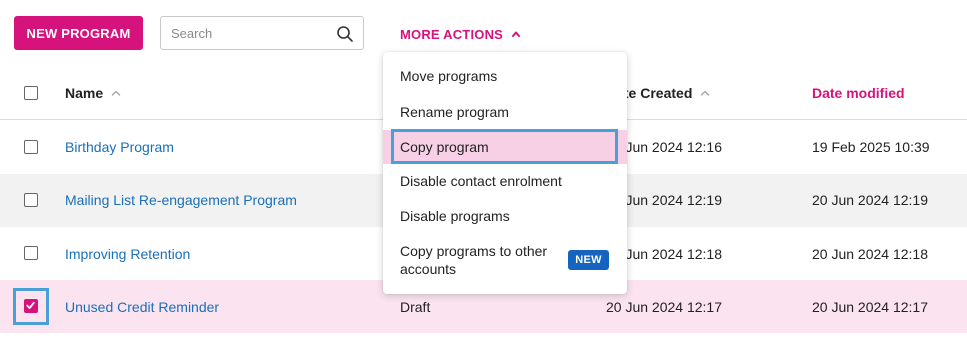  Describe the element at coordinates (84, 93) in the screenshot. I see `column-header-name-label: Name` at that location.